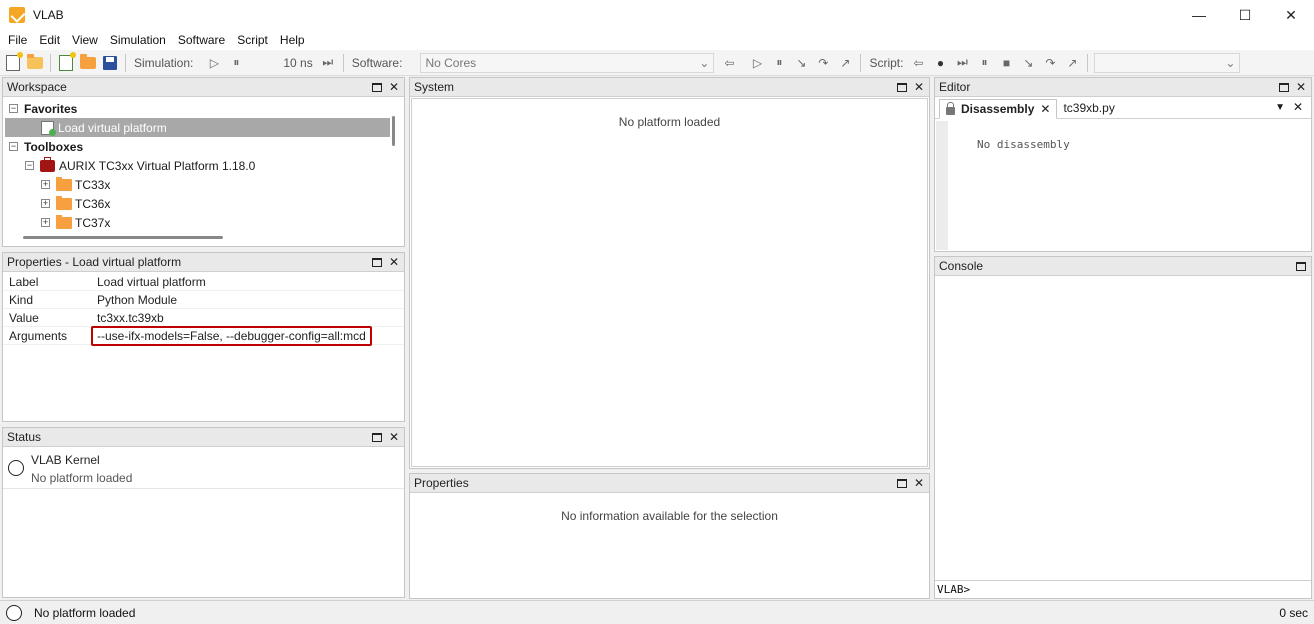 The image size is (1314, 624). Describe the element at coordinates (297, 63) in the screenshot. I see `sim-time-value: 10 ns` at that location.